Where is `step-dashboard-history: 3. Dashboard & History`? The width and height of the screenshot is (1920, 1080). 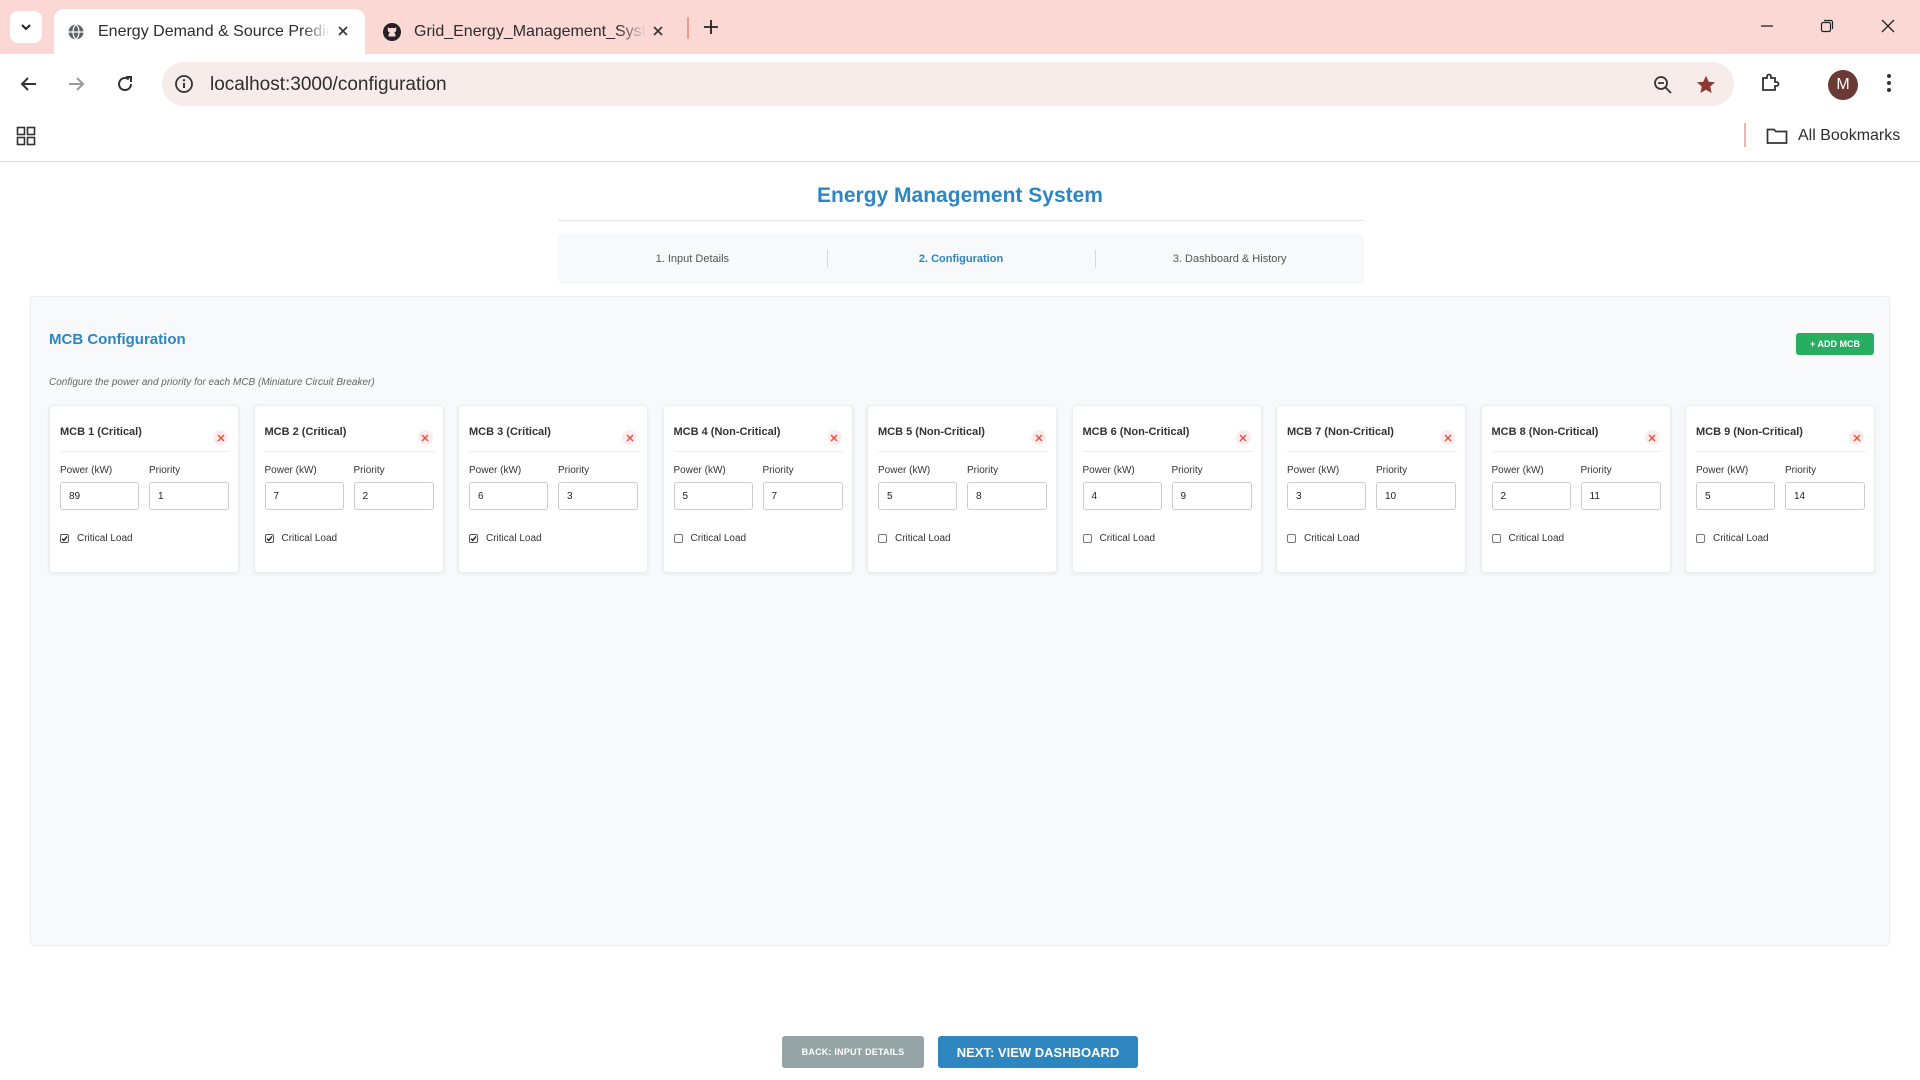 step-dashboard-history: 3. Dashboard & History is located at coordinates (1229, 259).